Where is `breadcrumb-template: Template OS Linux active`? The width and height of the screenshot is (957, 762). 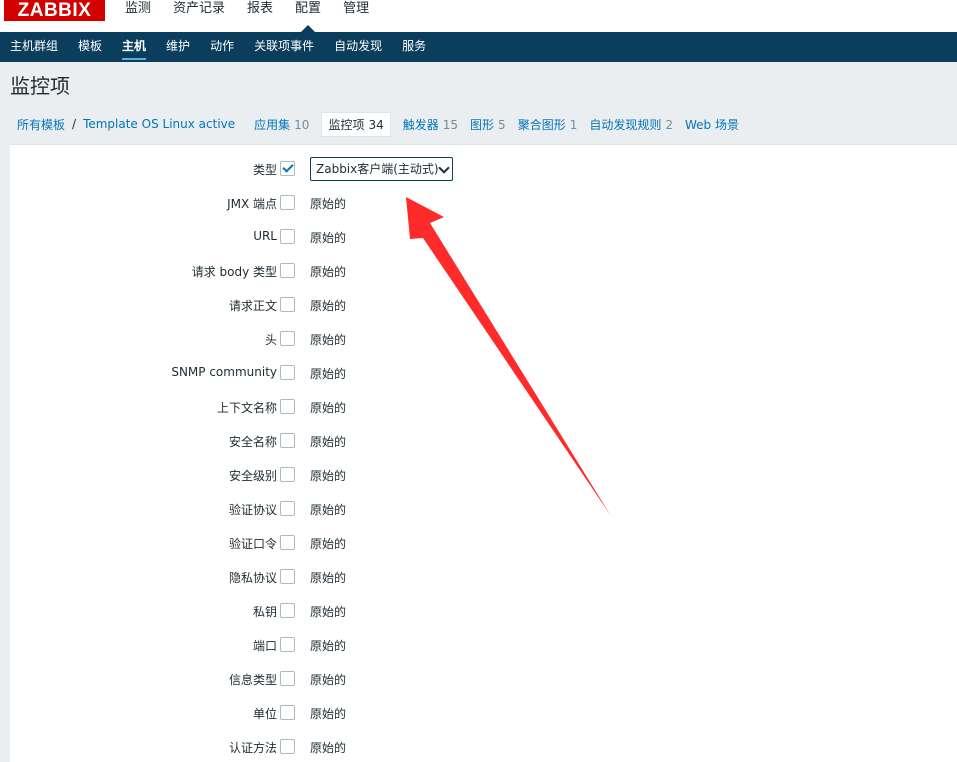
breadcrumb-template: Template OS Linux active is located at coordinates (159, 124).